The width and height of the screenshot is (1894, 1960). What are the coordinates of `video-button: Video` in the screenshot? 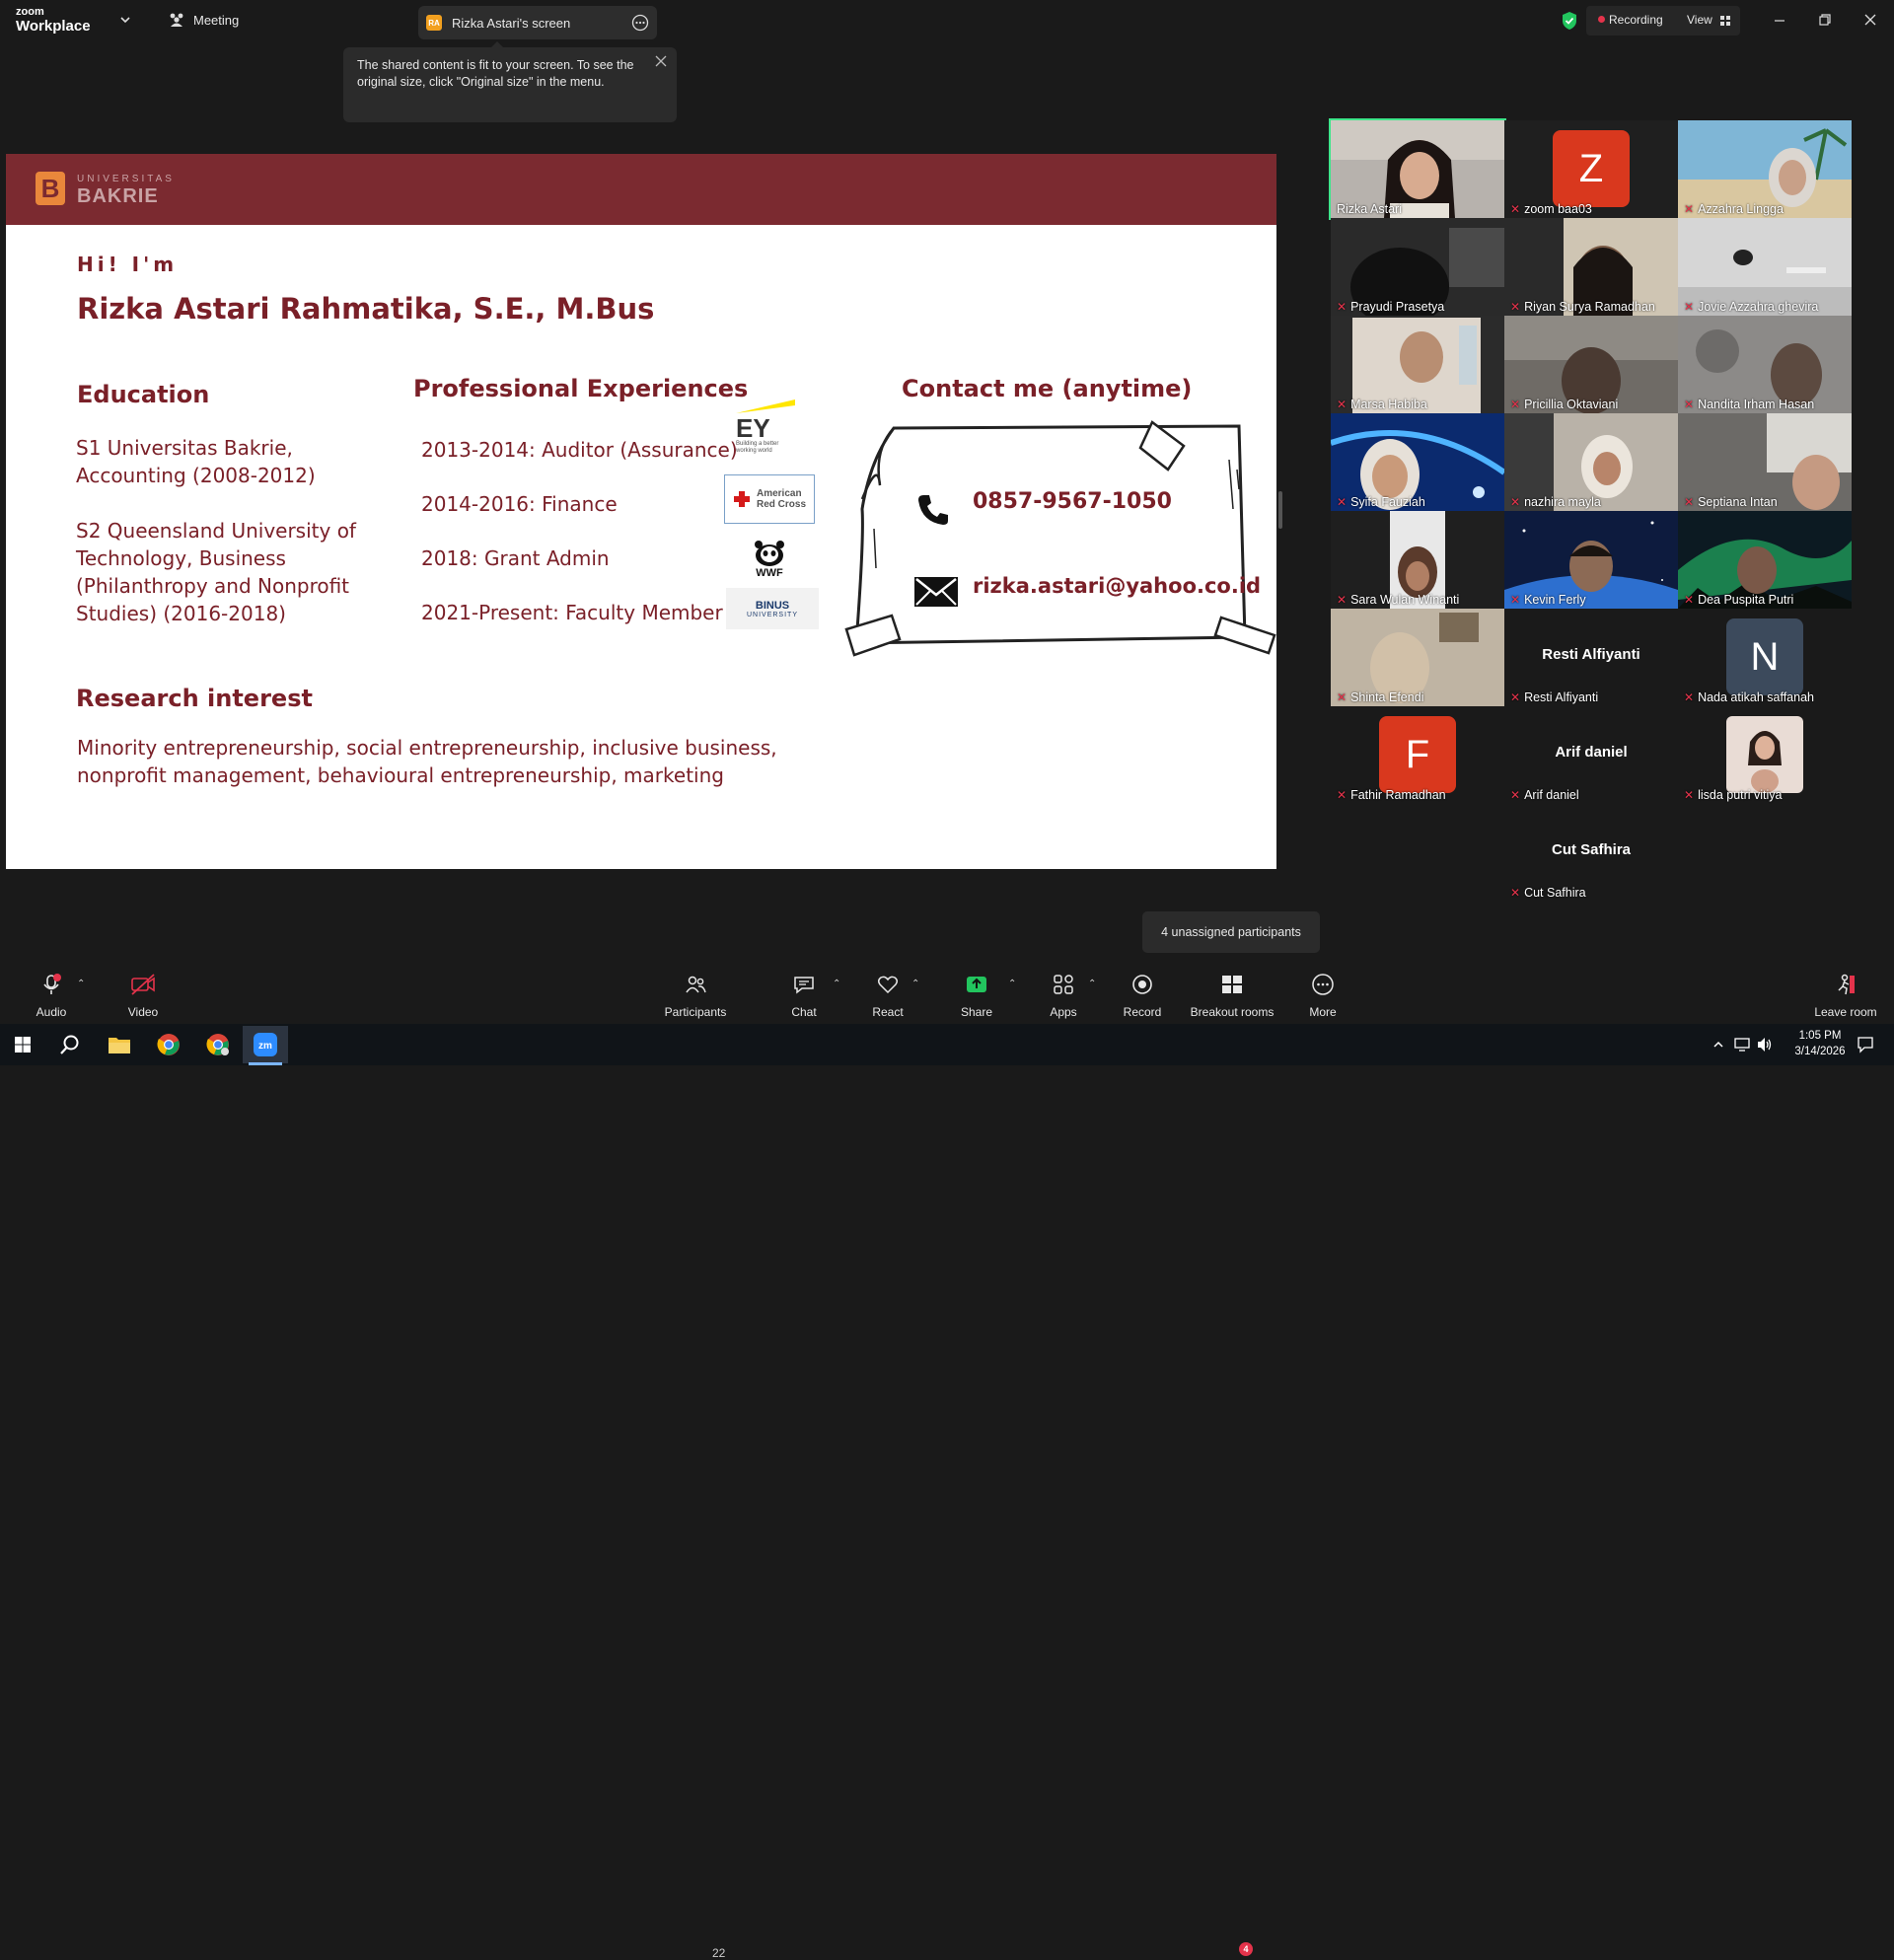 It's located at (143, 996).